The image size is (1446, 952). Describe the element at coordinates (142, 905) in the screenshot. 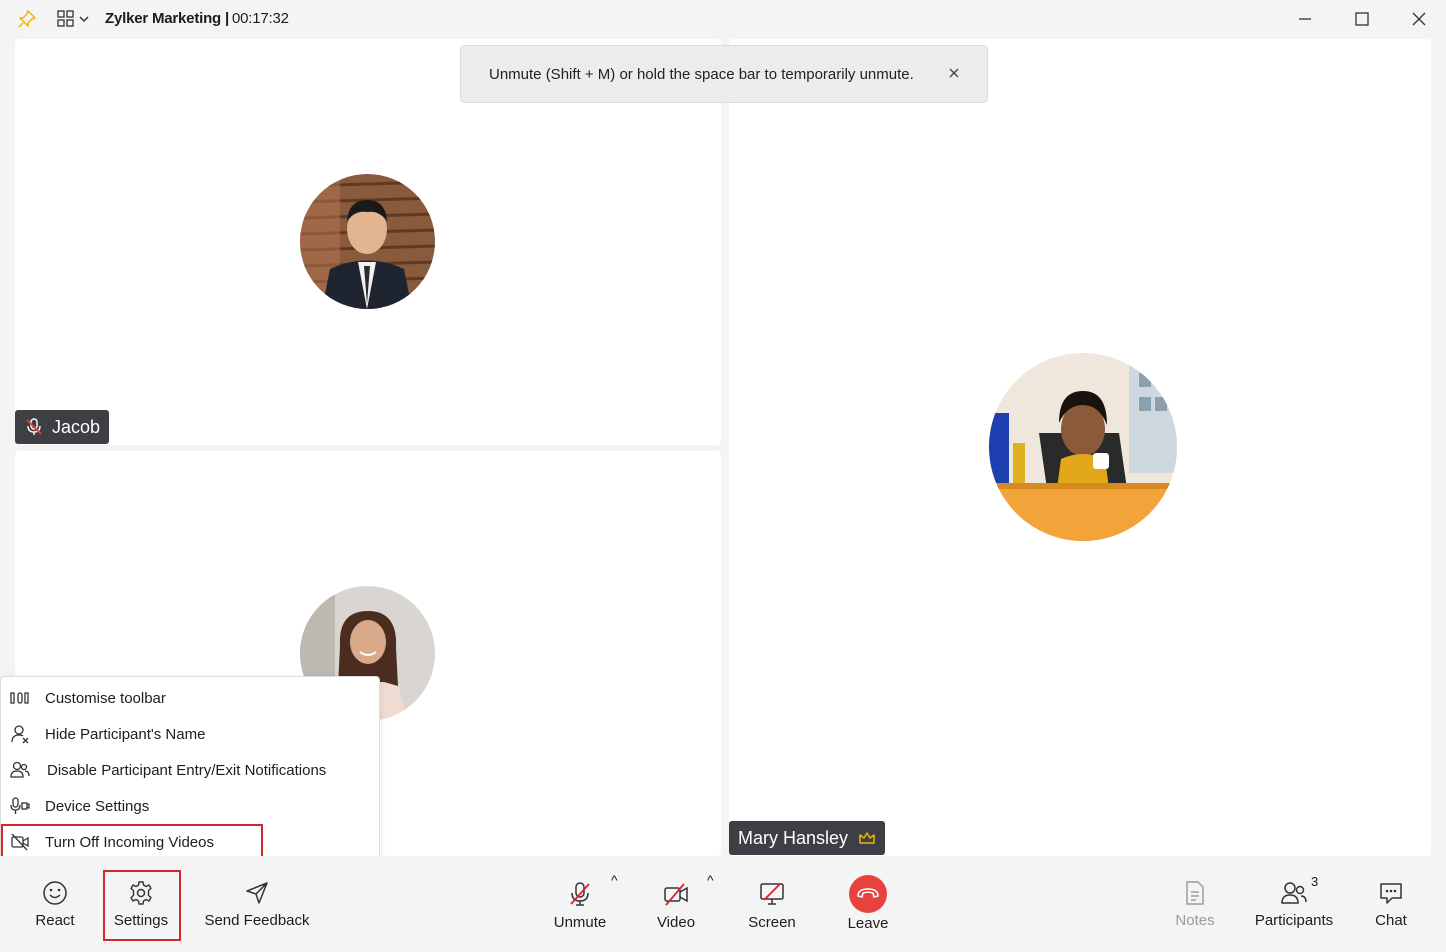

I see `highlight-settings-button` at that location.